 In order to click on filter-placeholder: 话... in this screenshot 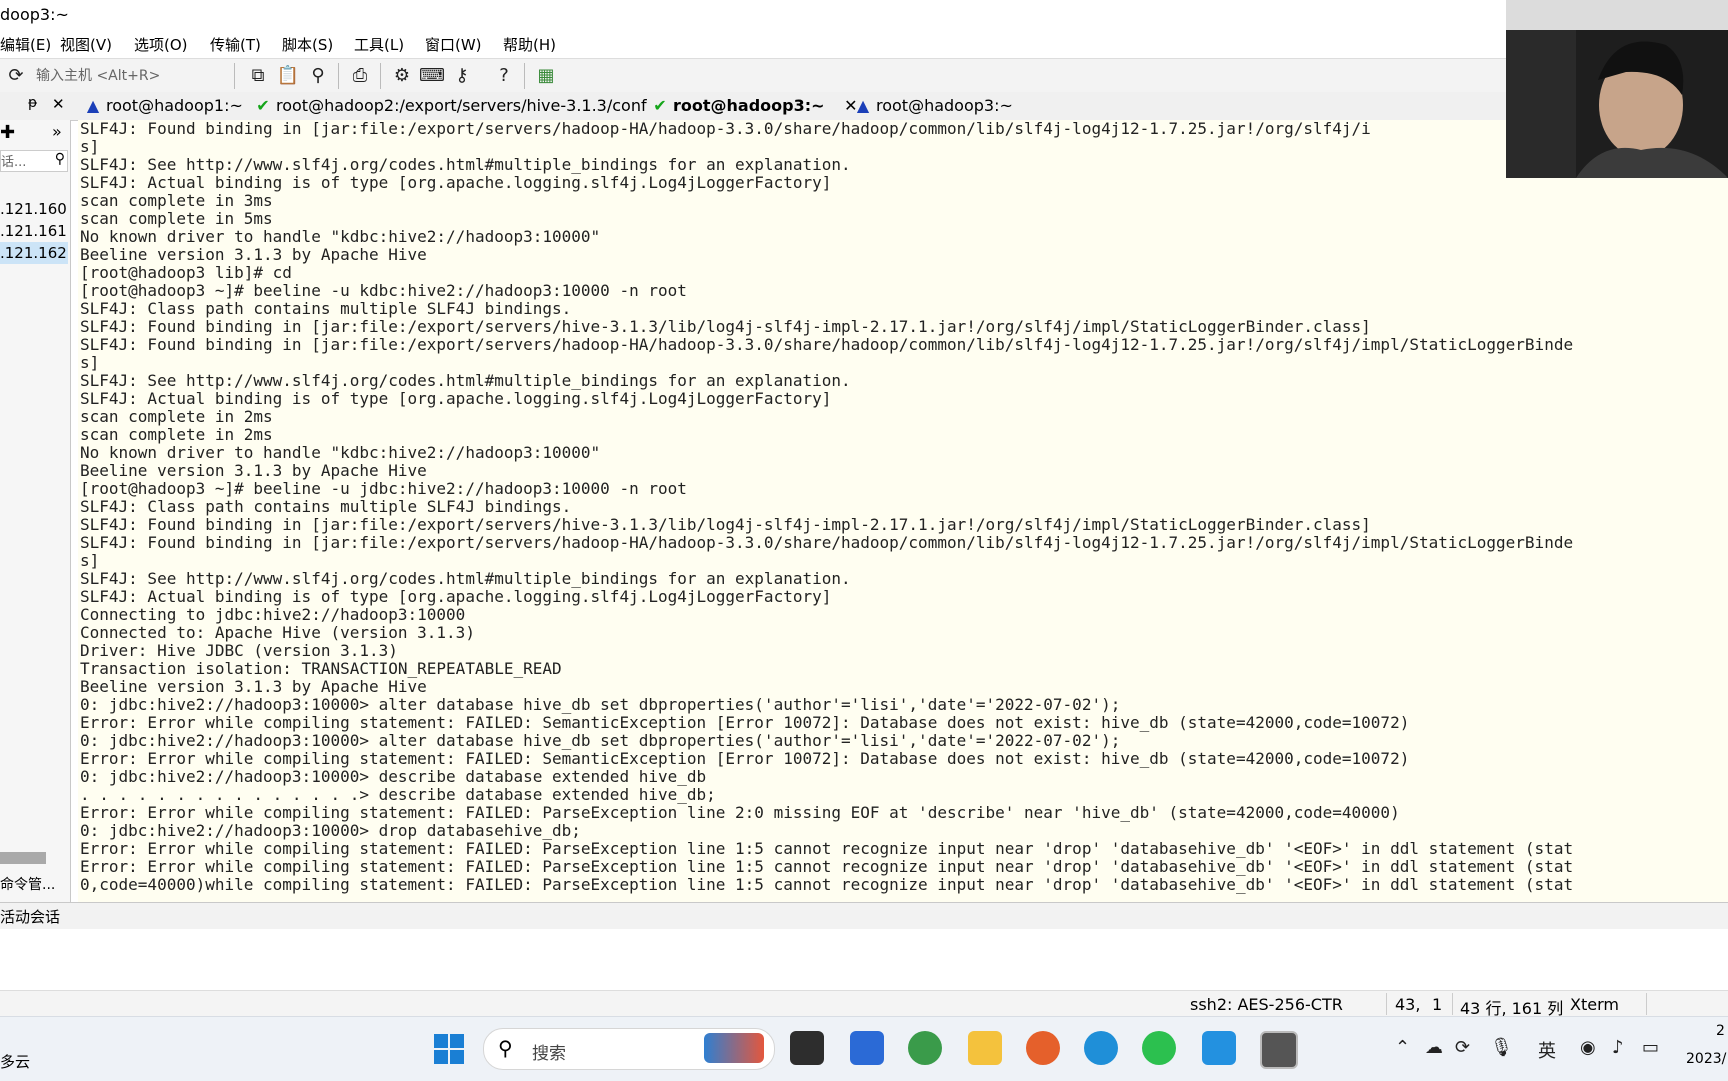, I will do `click(14, 162)`.